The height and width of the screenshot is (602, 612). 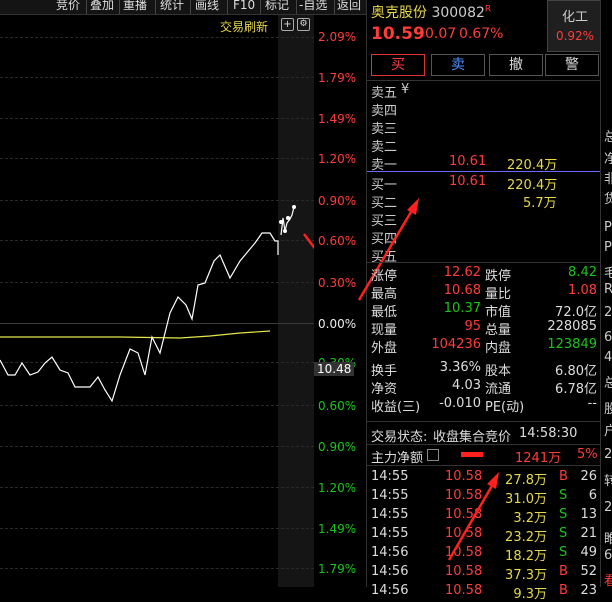 I want to click on stat-value: 3.36%, so click(x=460, y=367).